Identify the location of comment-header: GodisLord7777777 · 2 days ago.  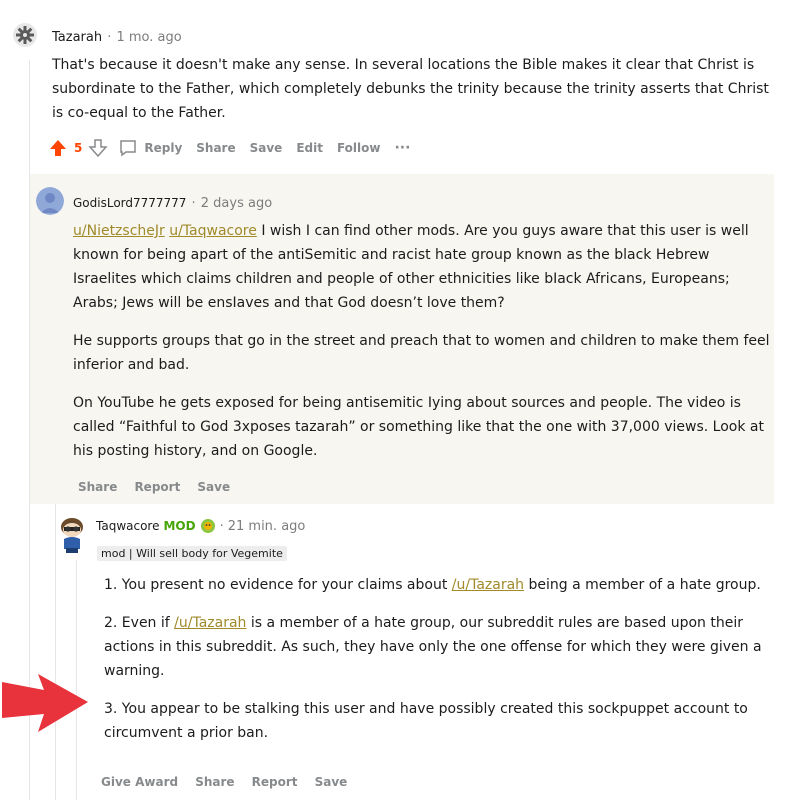
(172, 201).